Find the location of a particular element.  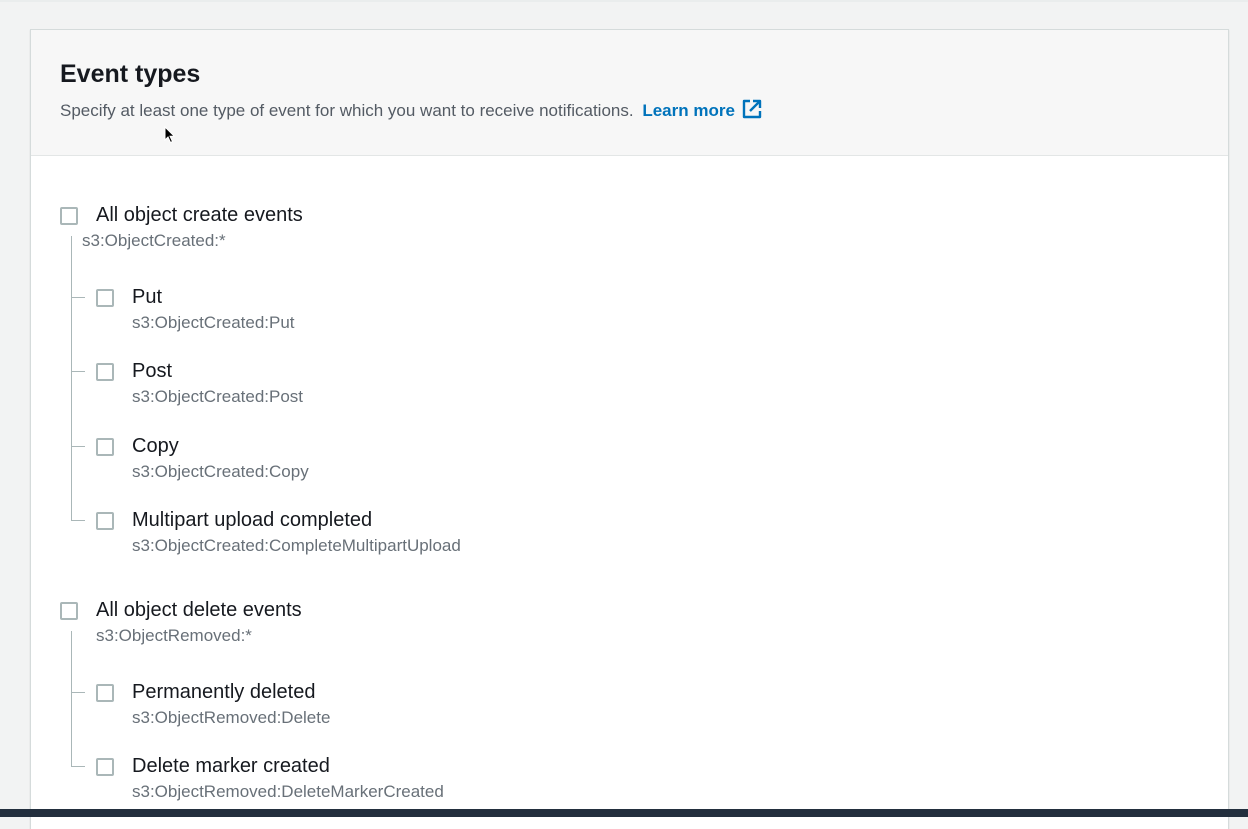

external-link-icon is located at coordinates (752, 109).